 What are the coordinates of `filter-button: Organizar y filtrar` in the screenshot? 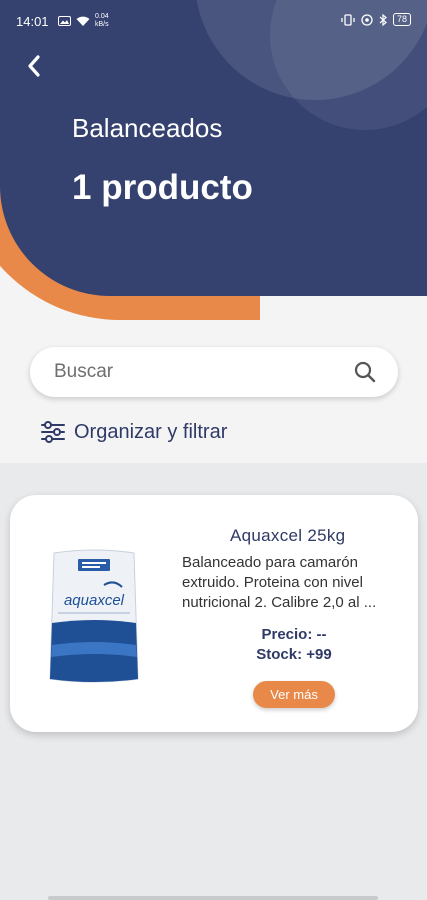 It's located at (133, 432).